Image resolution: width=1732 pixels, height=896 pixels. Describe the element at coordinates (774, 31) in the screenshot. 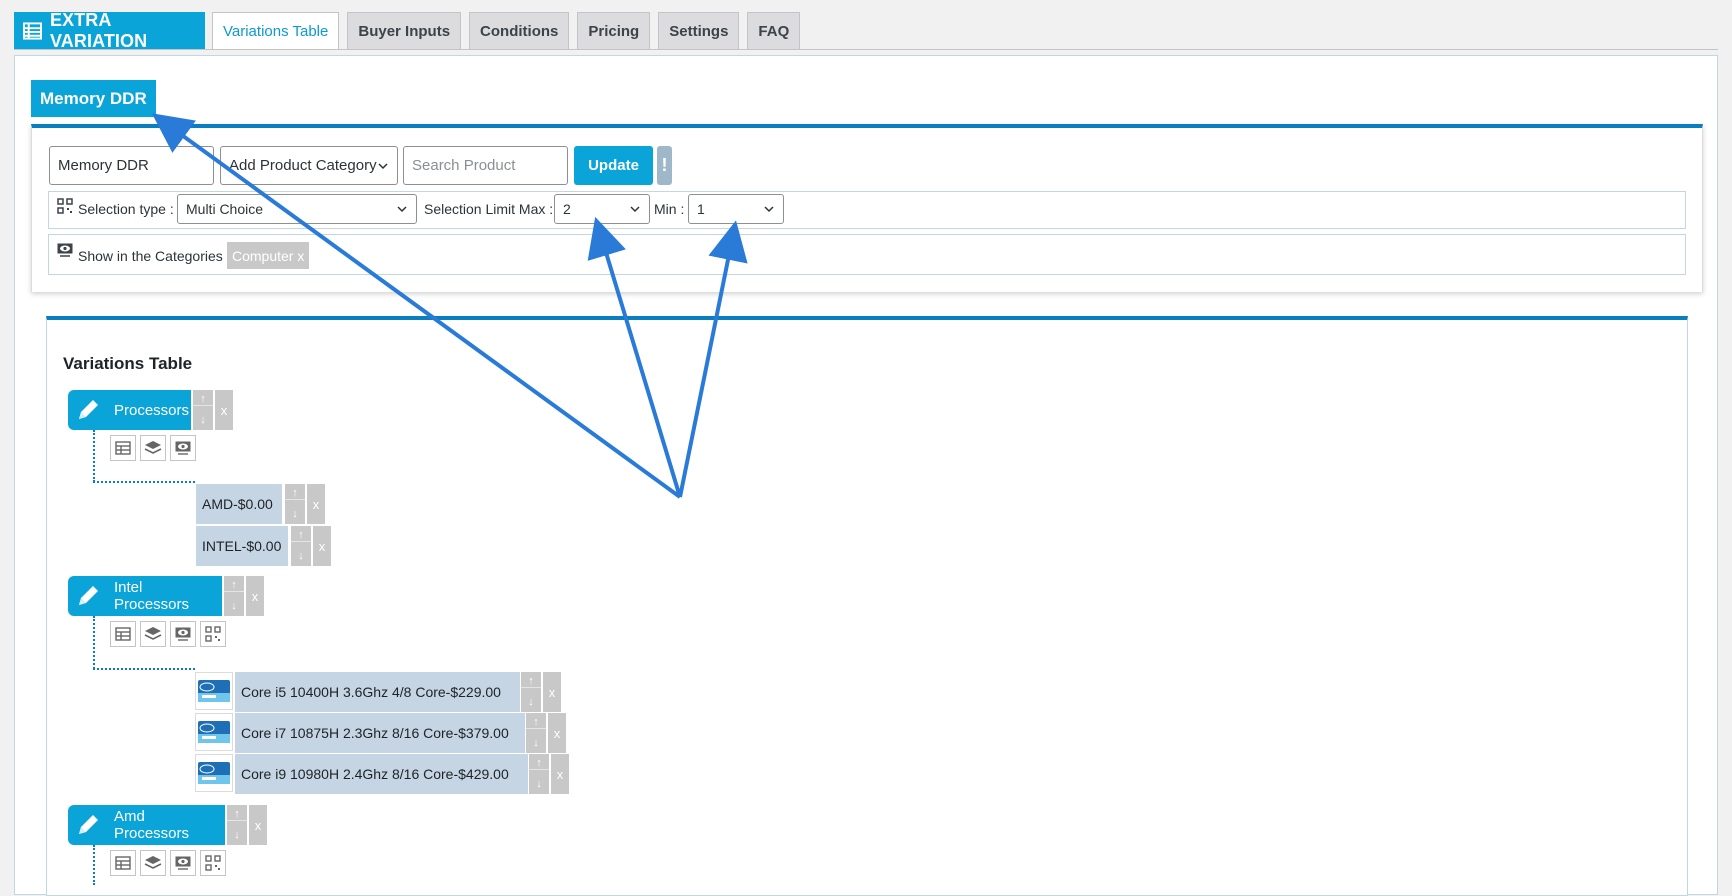

I see `tab-faq: FAQ` at that location.